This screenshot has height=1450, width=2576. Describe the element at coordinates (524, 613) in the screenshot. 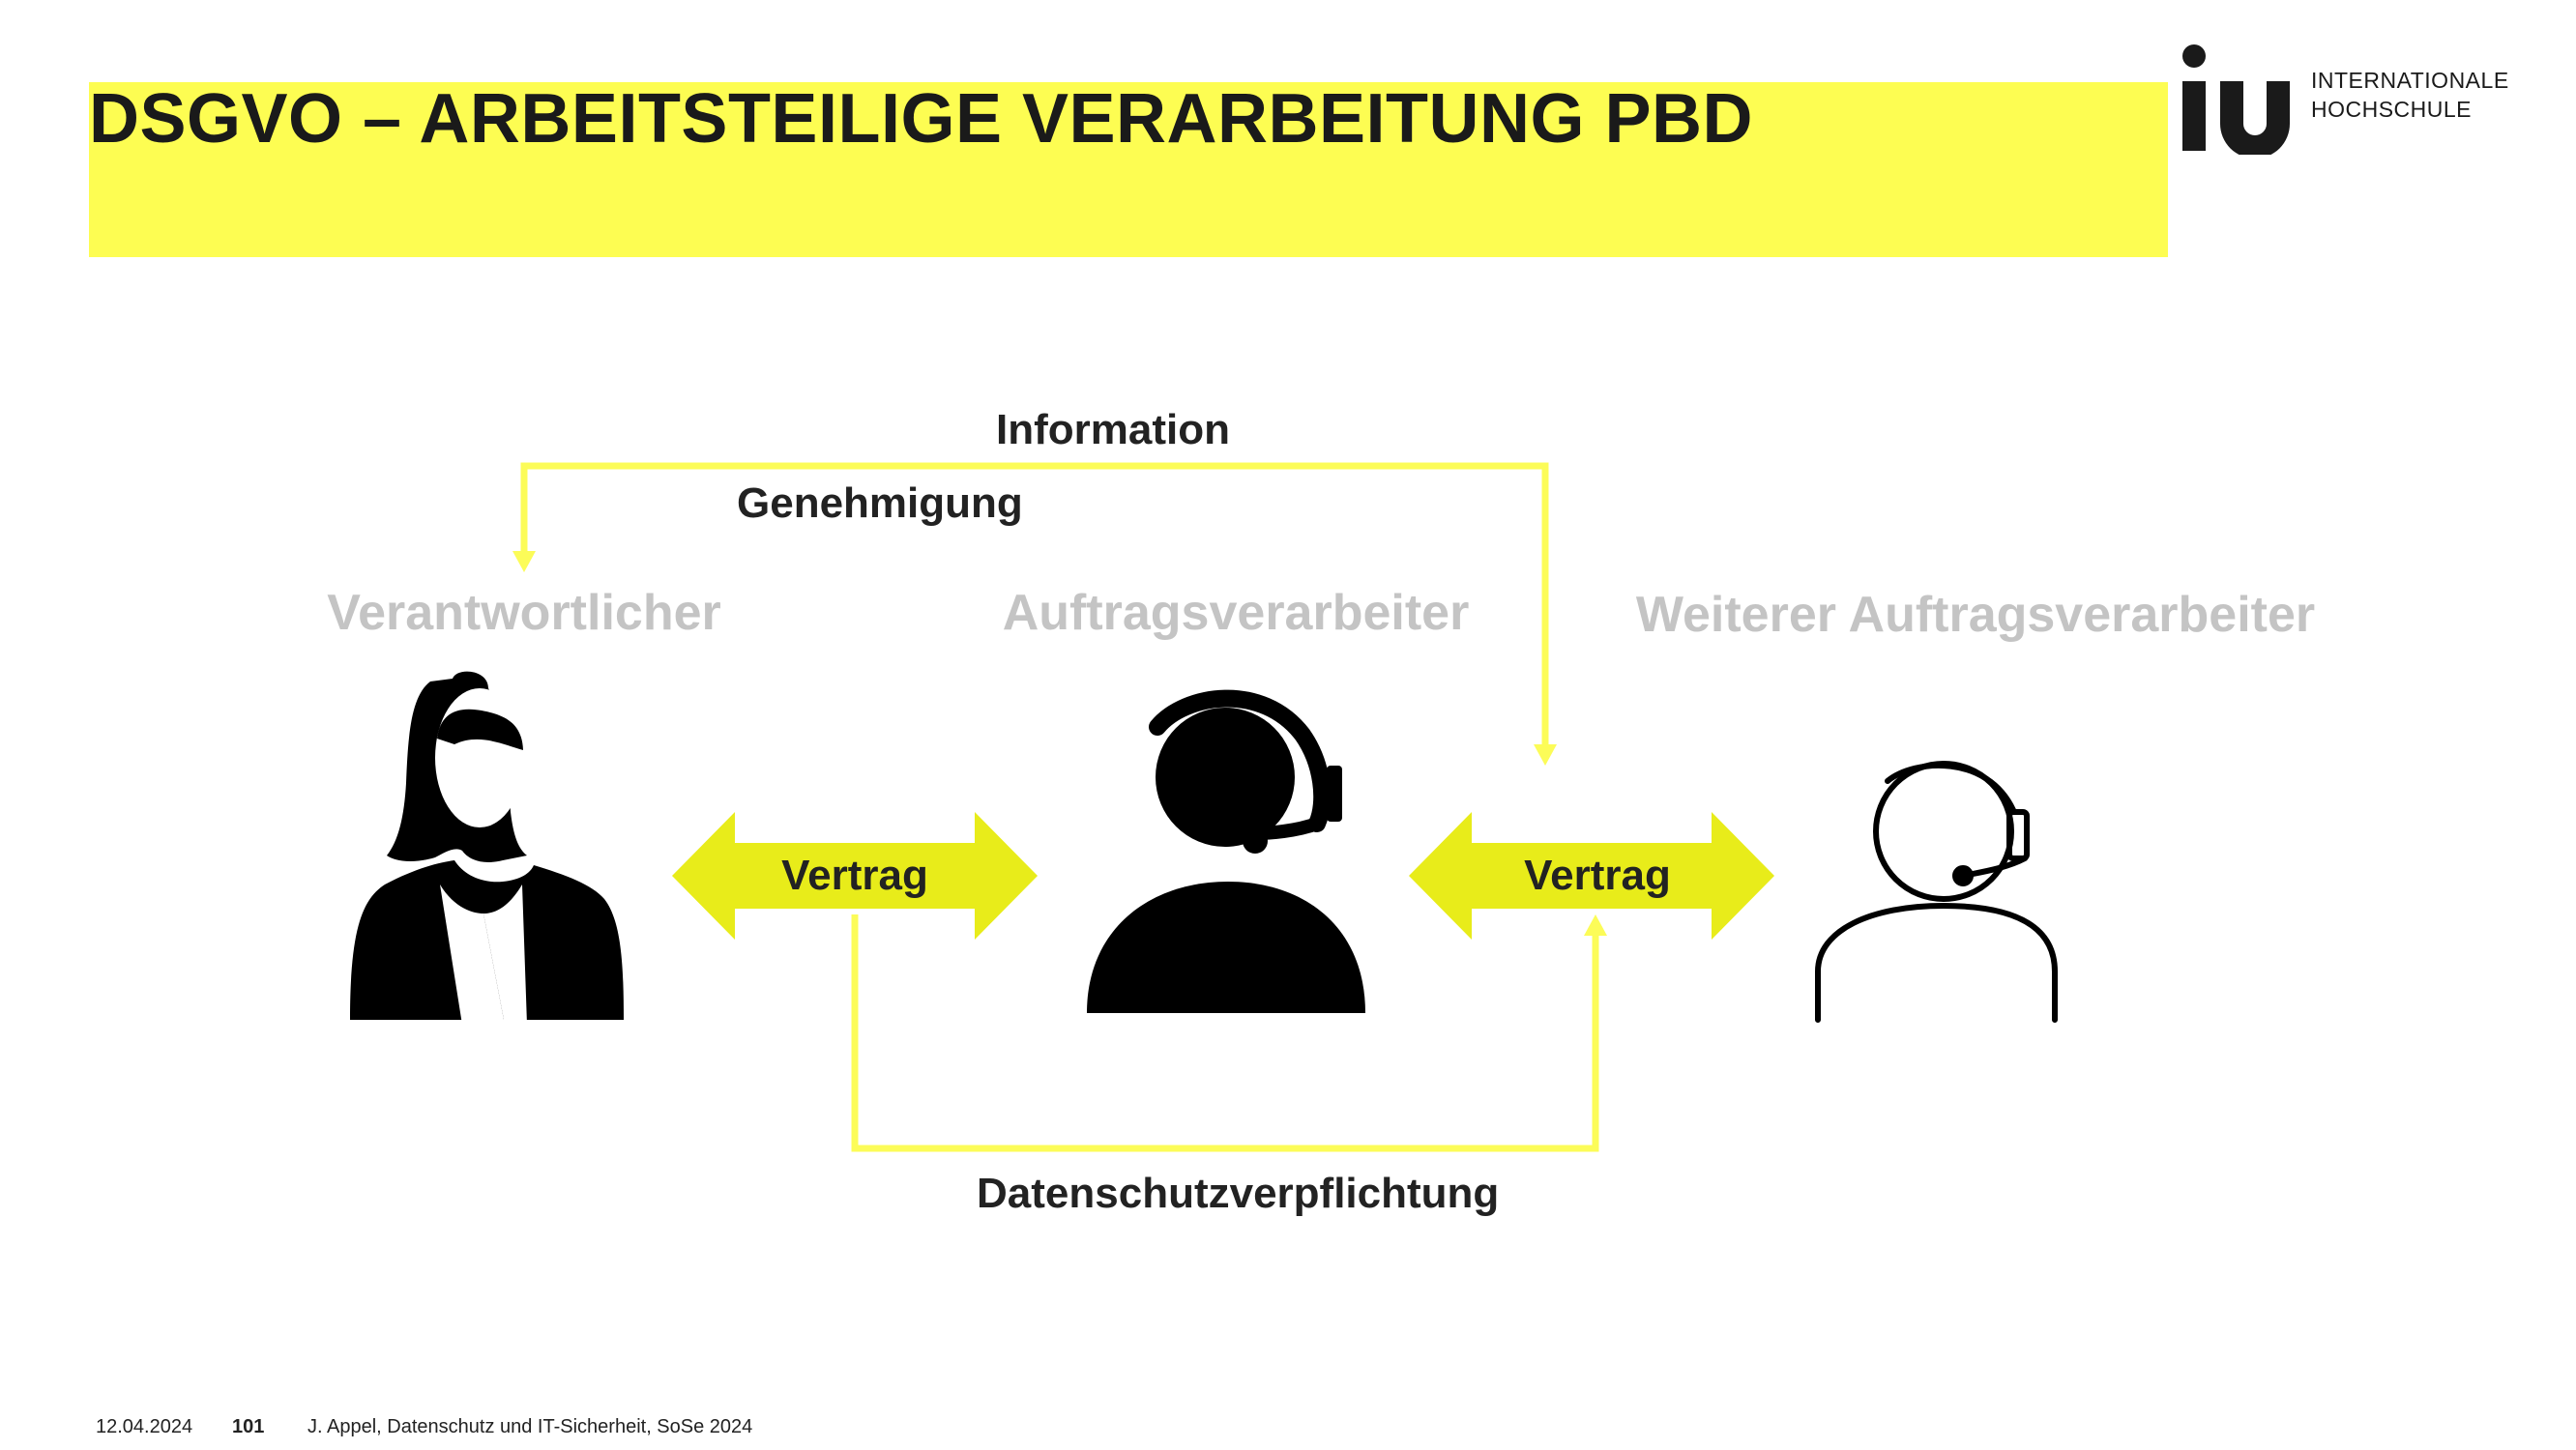

I see `role-label-verantwortlicher: Verantwortlicher` at that location.